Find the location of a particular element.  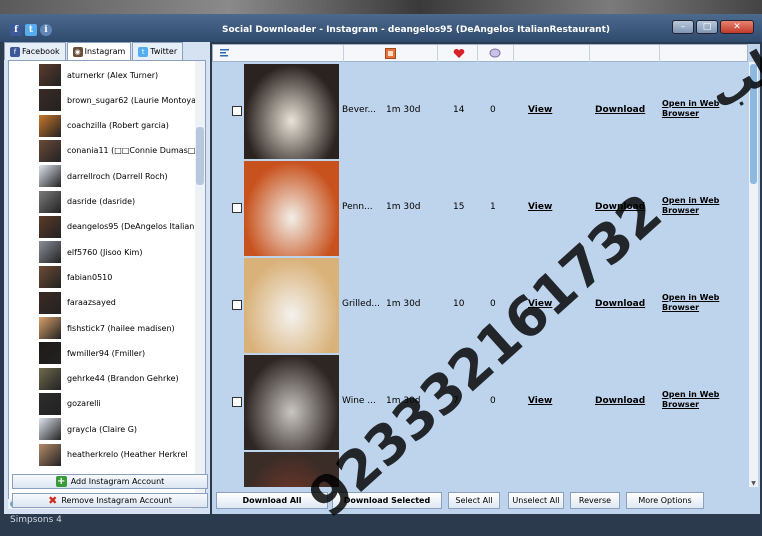

tab-label: Instagram is located at coordinates (105, 51).